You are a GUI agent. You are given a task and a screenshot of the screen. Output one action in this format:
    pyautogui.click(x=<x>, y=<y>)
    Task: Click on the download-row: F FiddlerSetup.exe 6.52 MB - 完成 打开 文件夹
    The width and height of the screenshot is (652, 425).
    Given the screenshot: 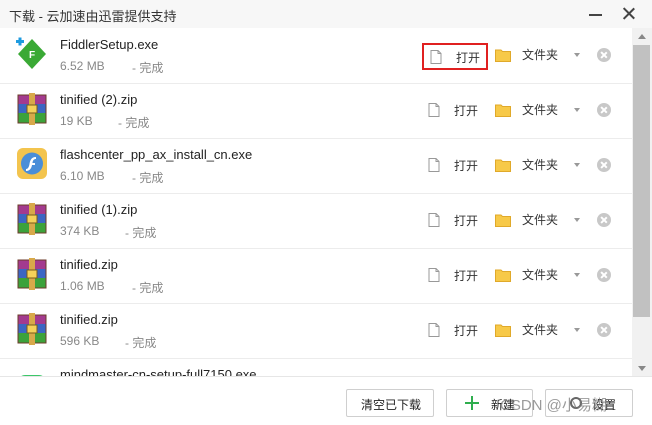 What is the action you would take?
    pyautogui.click(x=316, y=56)
    